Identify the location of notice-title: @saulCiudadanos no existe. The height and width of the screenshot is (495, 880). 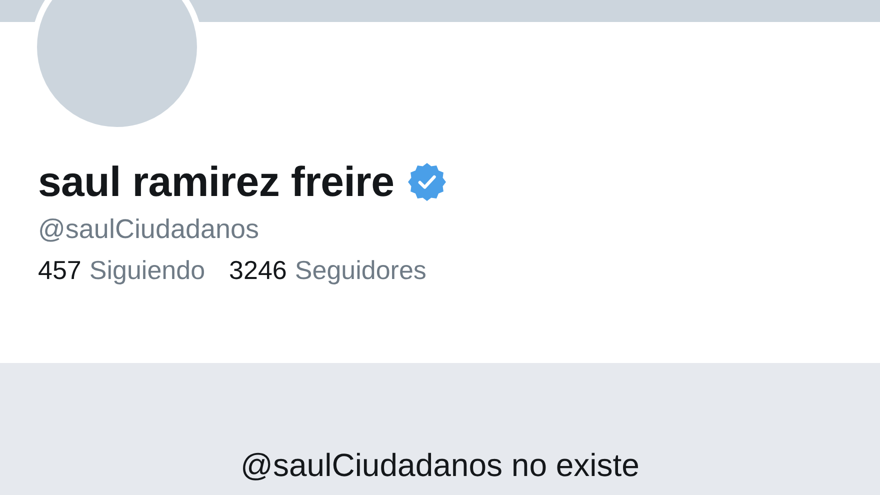
(440, 466).